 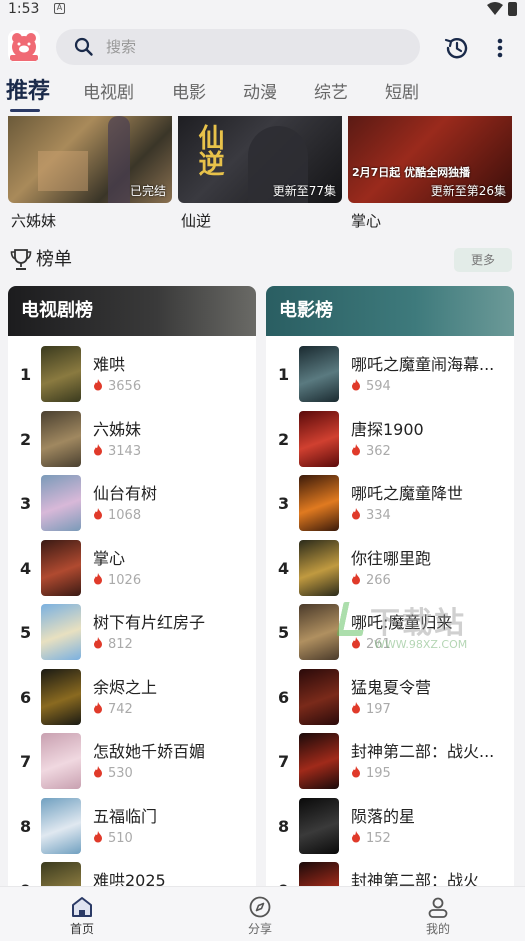 What do you see at coordinates (483, 260) in the screenshot?
I see `more-button: 更多` at bounding box center [483, 260].